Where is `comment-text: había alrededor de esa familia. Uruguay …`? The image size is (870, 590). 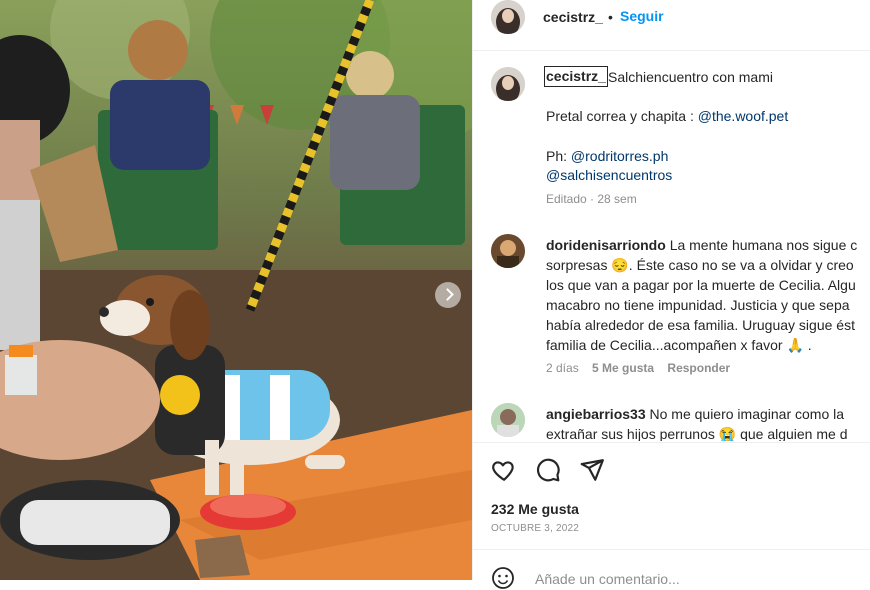
comment-text: había alrededor de esa familia. Uruguay … is located at coordinates (700, 325).